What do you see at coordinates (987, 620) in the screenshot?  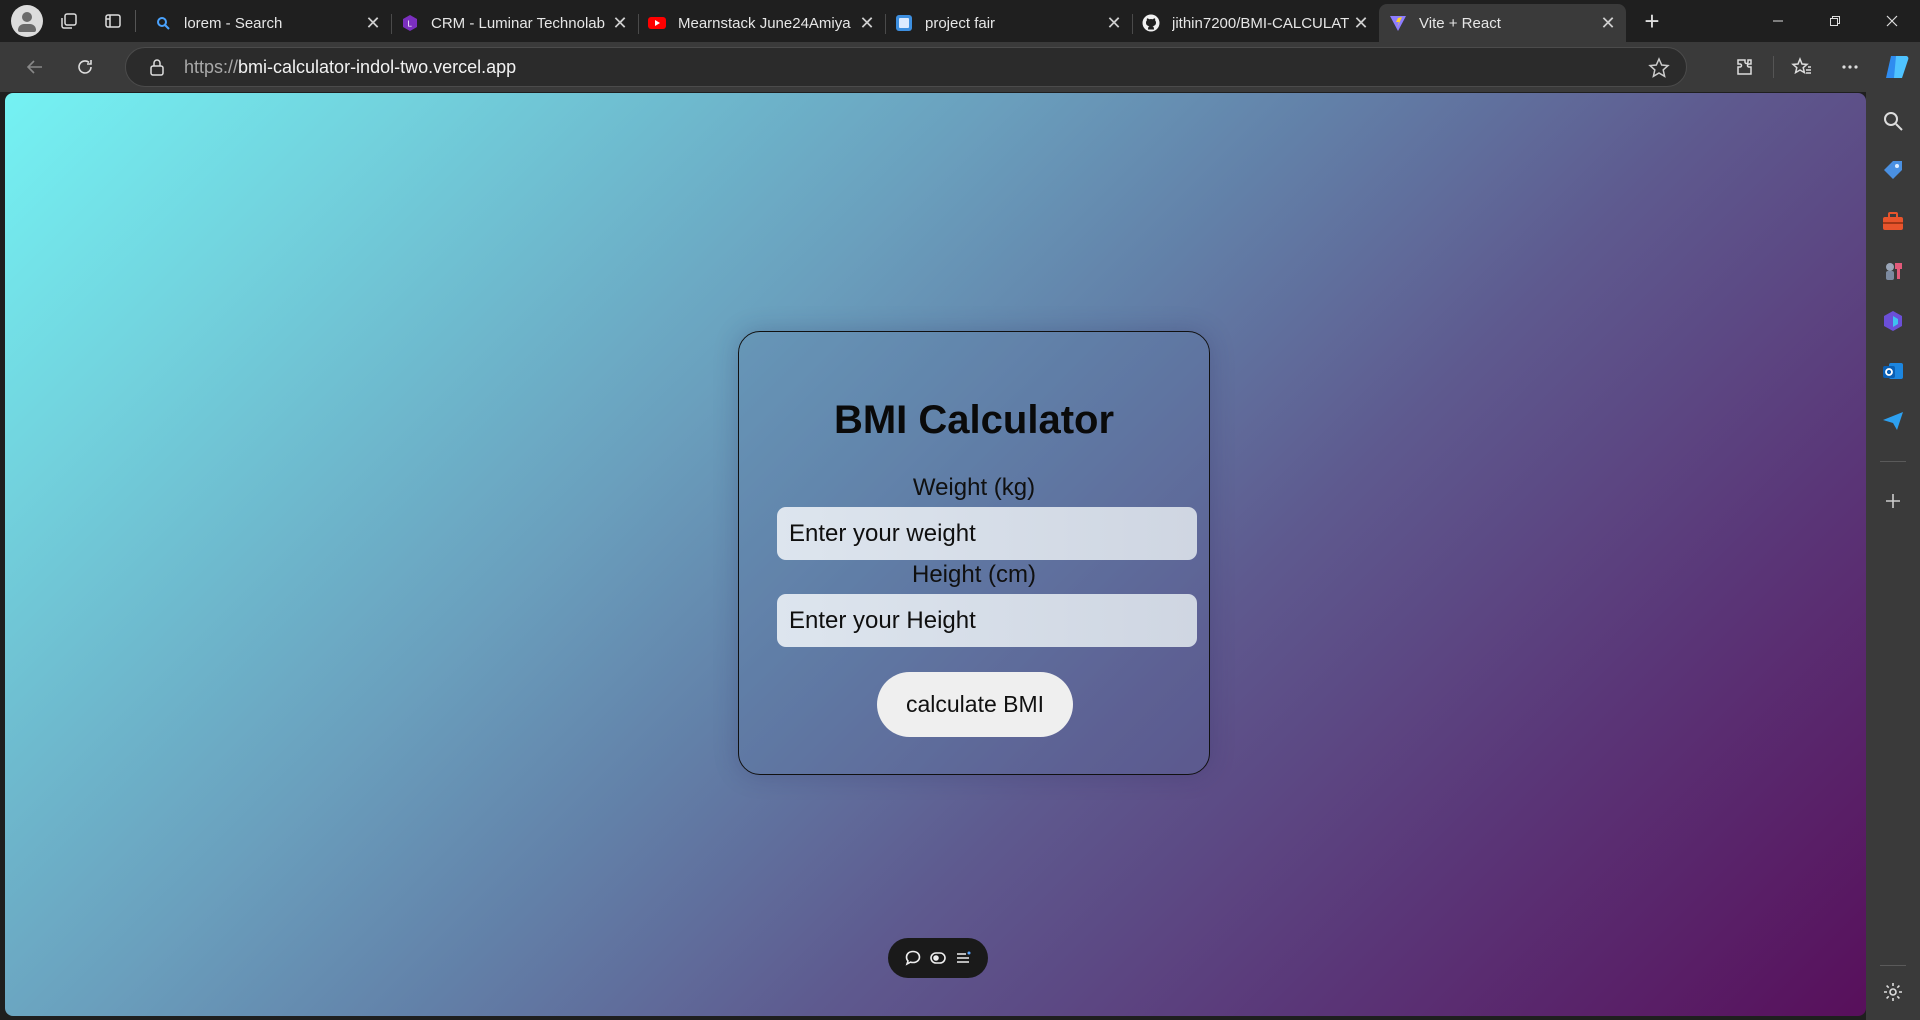 I see `height-input` at bounding box center [987, 620].